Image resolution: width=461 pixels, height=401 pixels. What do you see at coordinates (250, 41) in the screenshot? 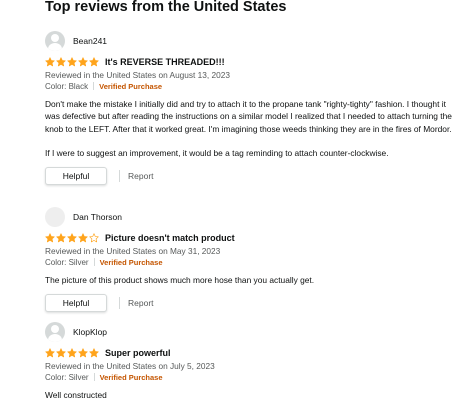
I see `reviewer-profile: Bean241` at bounding box center [250, 41].